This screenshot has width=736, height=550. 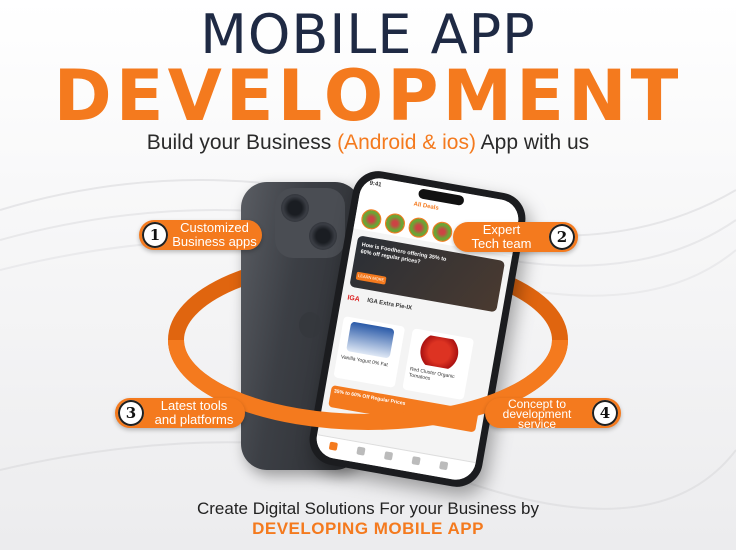 I want to click on feature-label-2: Expert Tech team, so click(x=501, y=236).